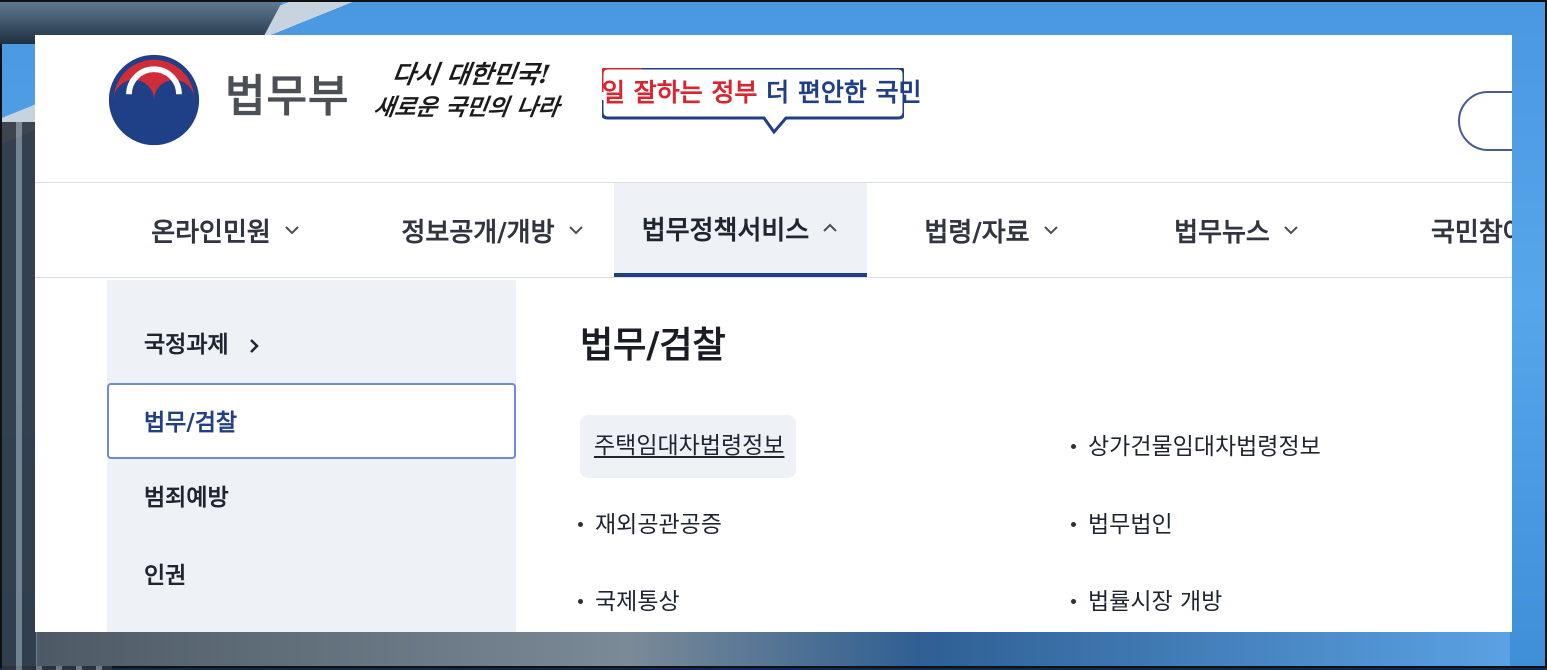  Describe the element at coordinates (471, 74) in the screenshot. I see `slogan-line-1: 다시 대한민국!` at that location.